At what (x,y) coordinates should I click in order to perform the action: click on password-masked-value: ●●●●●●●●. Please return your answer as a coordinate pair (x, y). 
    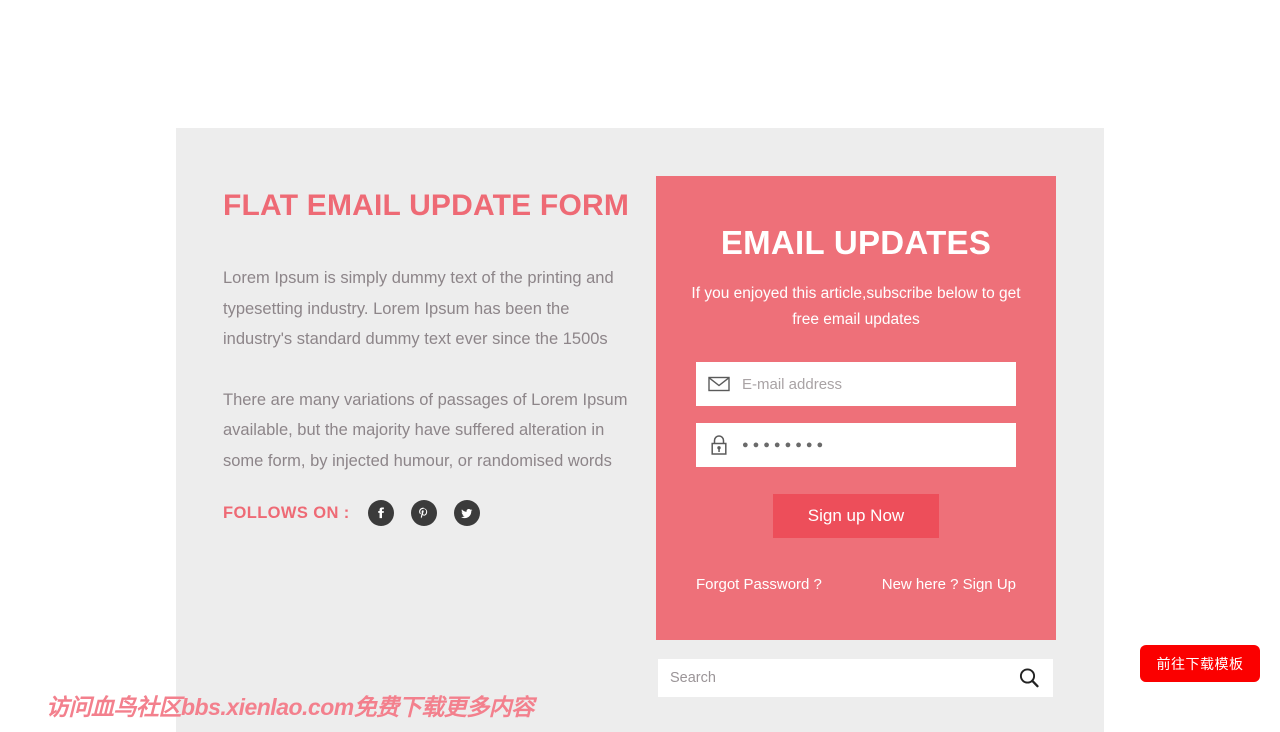
    Looking at the image, I should click on (785, 445).